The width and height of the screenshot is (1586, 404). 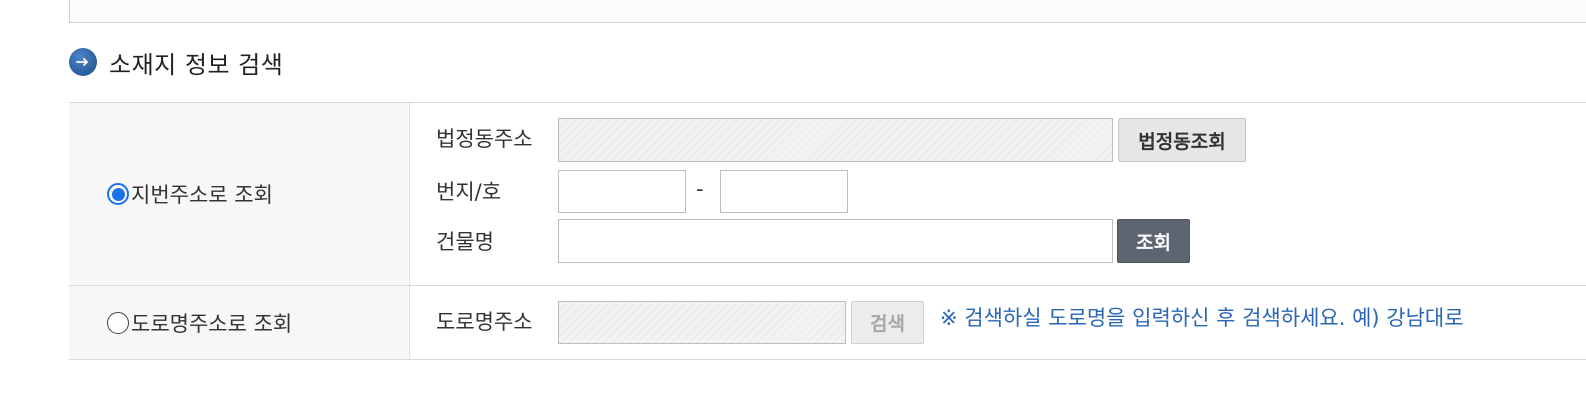 I want to click on road-address-radio, so click(x=118, y=322).